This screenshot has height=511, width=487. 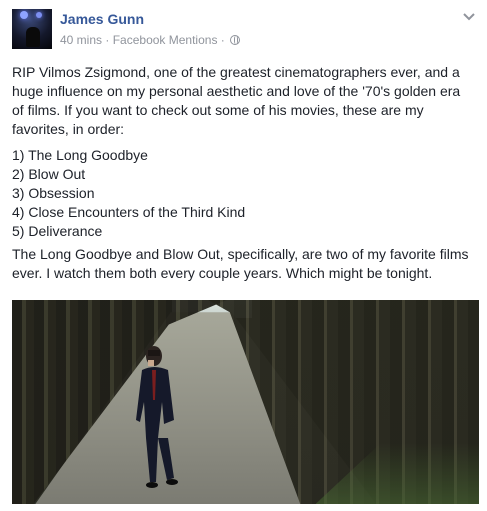 What do you see at coordinates (33, 37) in the screenshot?
I see `avatar-figure-icon` at bounding box center [33, 37].